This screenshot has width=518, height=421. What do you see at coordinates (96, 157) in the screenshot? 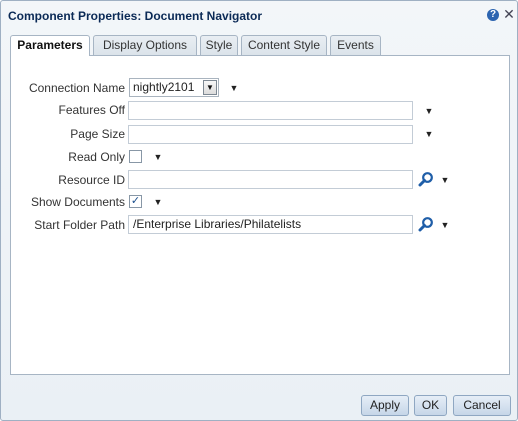
I see `read-only-label: Read Only` at bounding box center [96, 157].